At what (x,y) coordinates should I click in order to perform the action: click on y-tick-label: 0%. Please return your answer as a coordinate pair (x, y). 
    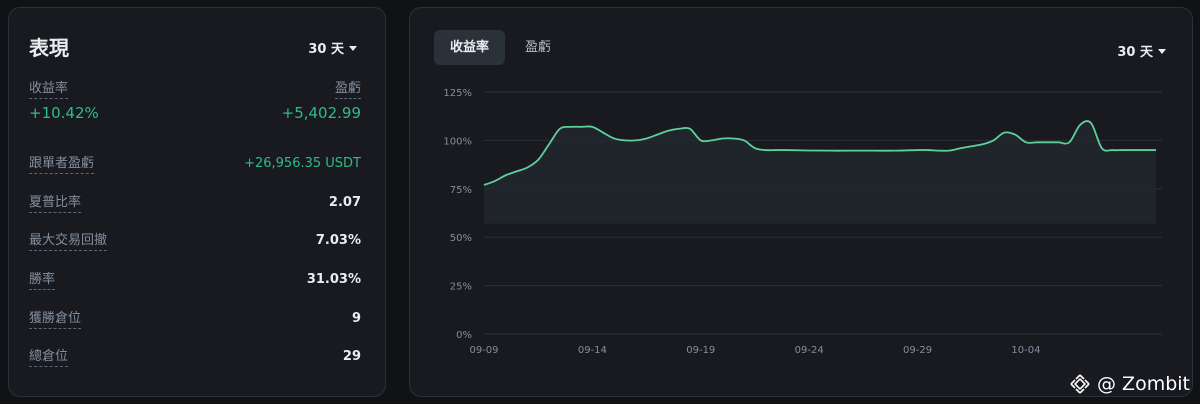
    Looking at the image, I should click on (464, 335).